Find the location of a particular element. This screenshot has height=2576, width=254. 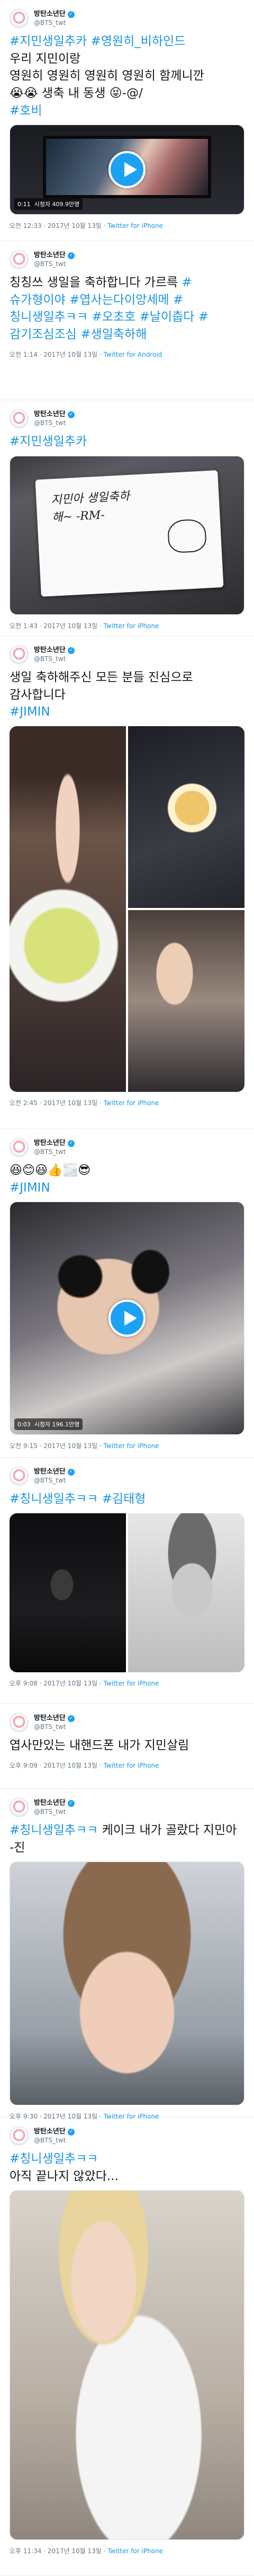

tweet-line: #지민생일추카 #영원히_비하인드 is located at coordinates (127, 41).